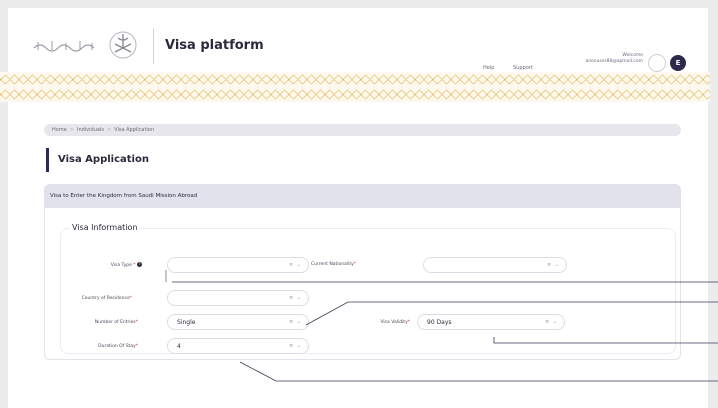 Image resolution: width=718 pixels, height=408 pixels. Describe the element at coordinates (214, 45) in the screenshot. I see `app-title: Visa platform` at that location.